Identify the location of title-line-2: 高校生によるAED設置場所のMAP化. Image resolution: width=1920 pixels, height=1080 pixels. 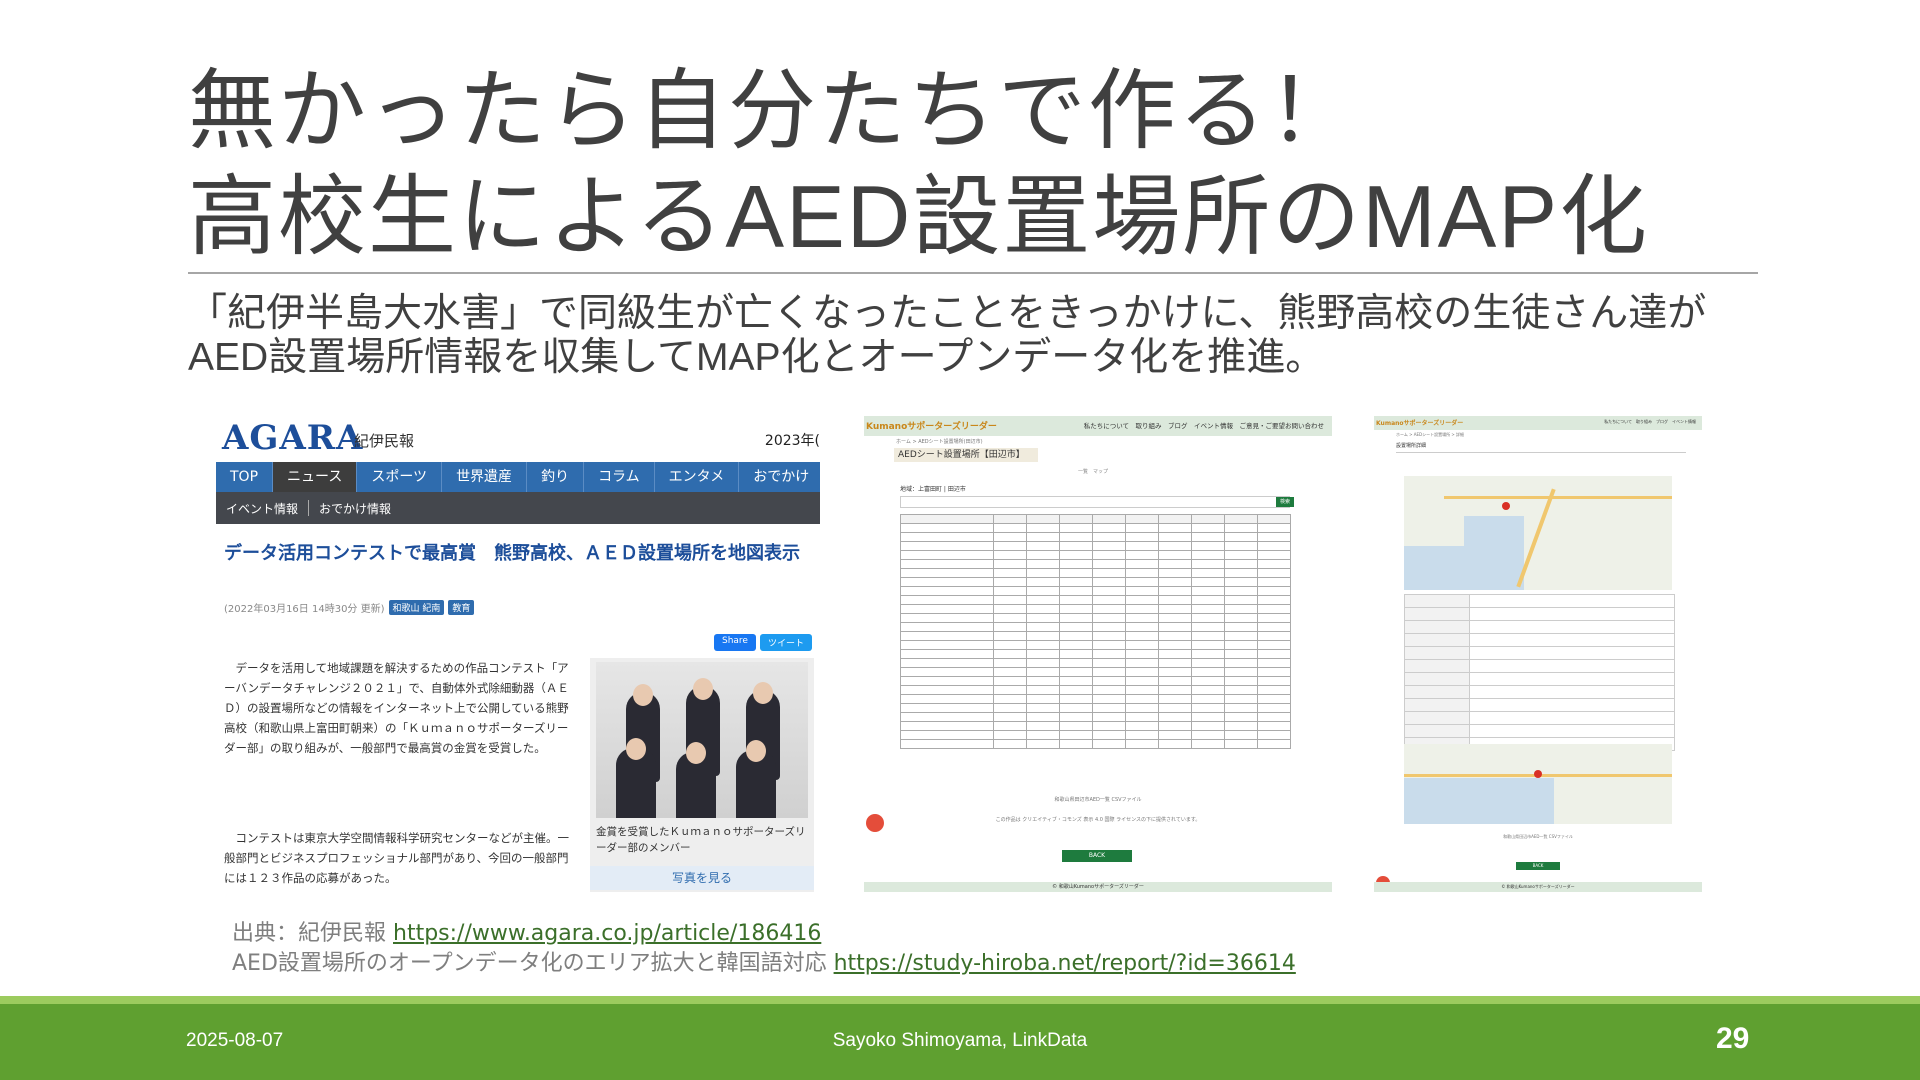
(968, 217).